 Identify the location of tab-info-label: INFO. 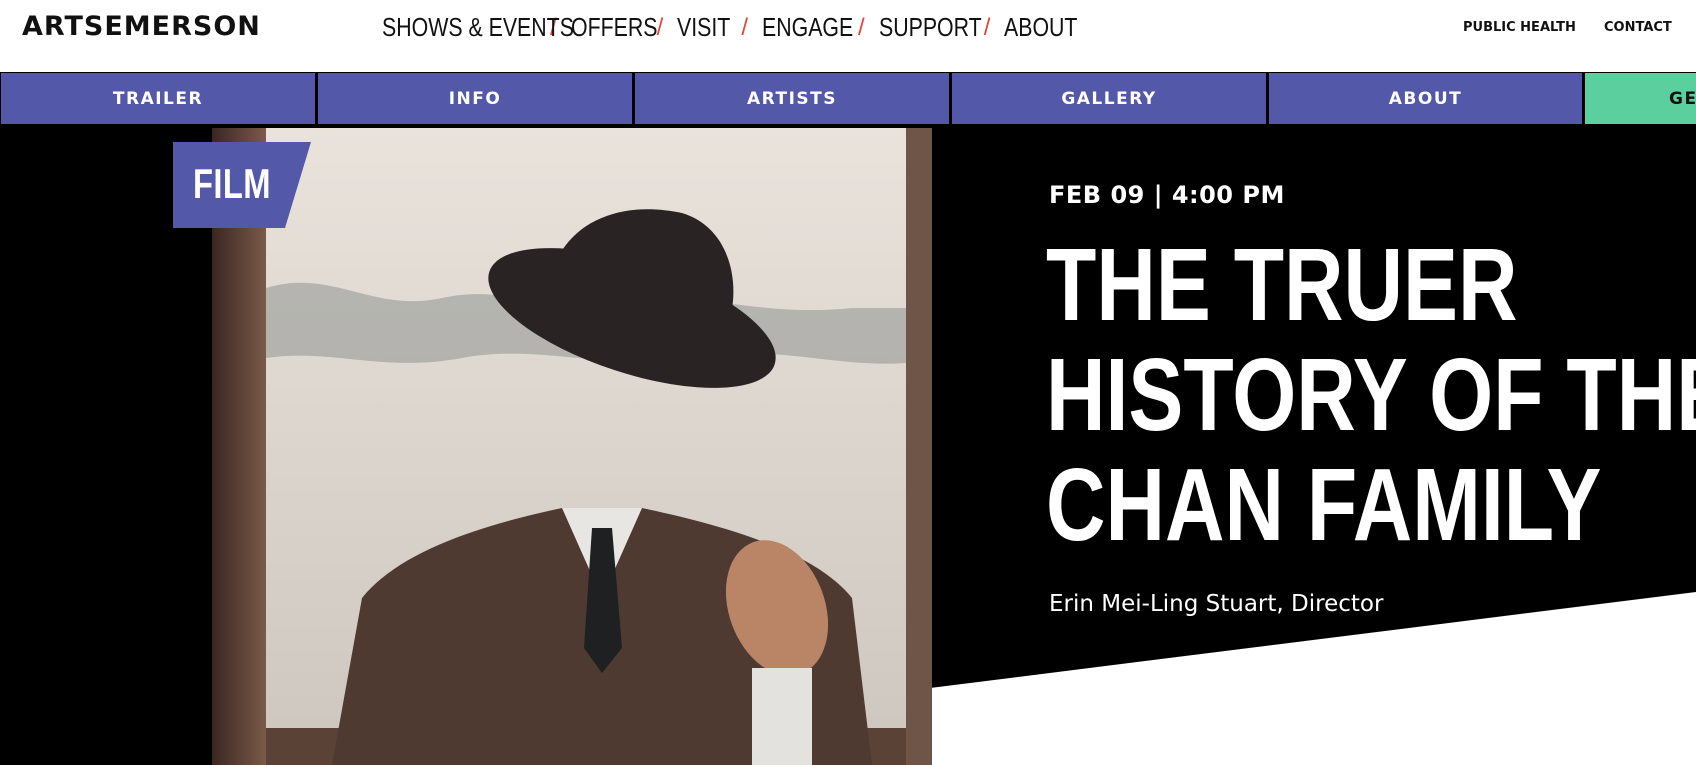
(475, 98).